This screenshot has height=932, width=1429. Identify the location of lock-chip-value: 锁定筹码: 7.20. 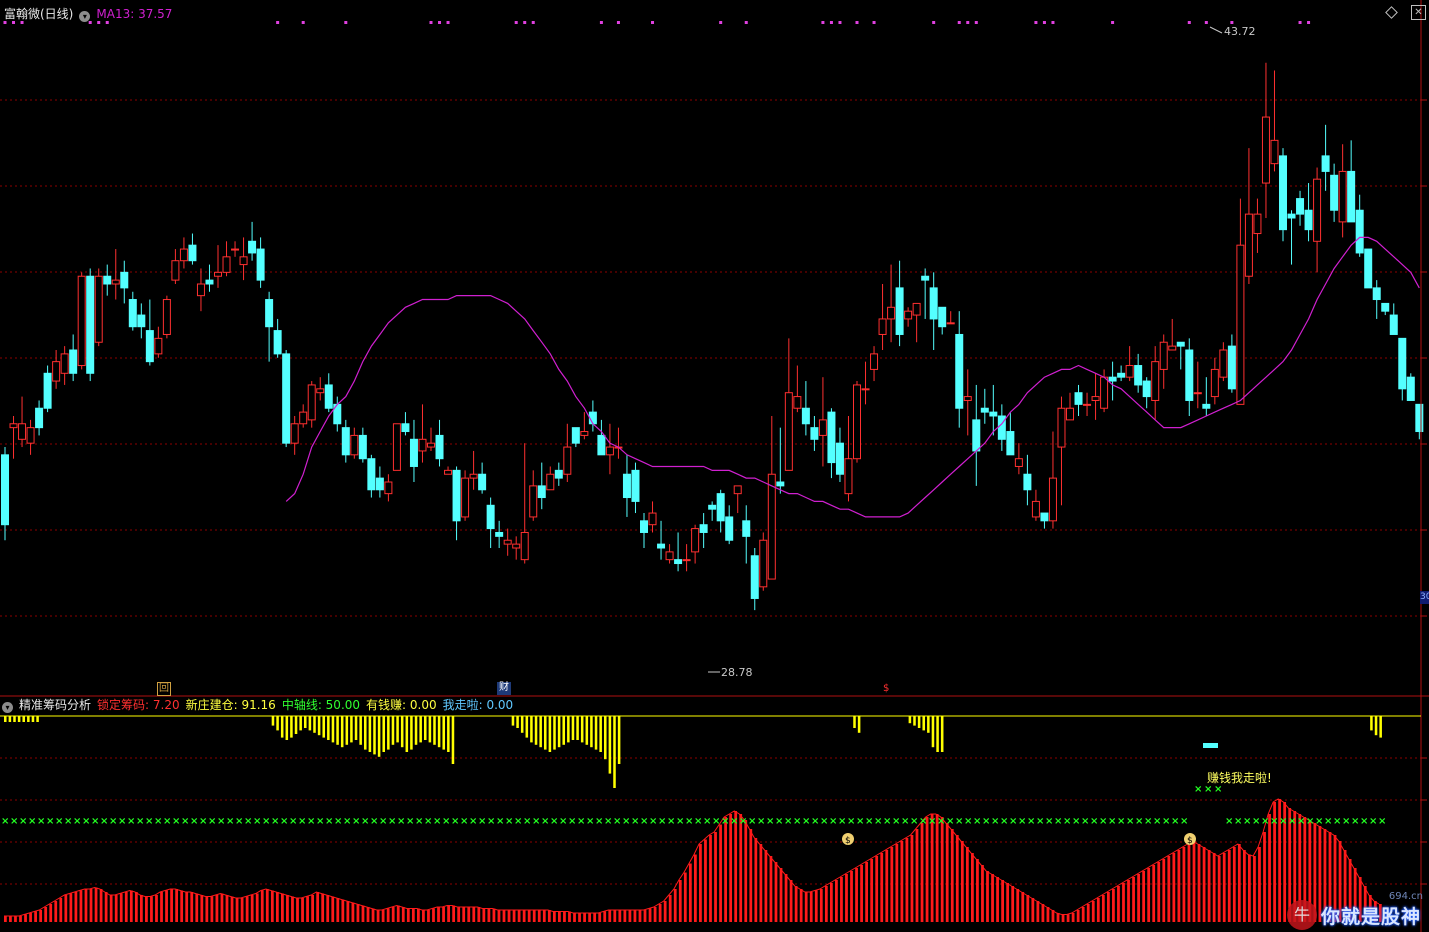
(138, 705).